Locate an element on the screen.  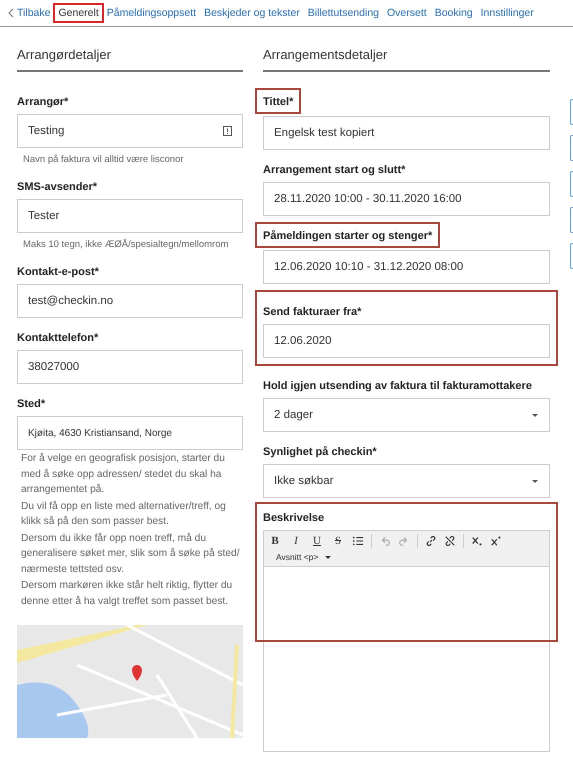
superscript-icon is located at coordinates (496, 541).